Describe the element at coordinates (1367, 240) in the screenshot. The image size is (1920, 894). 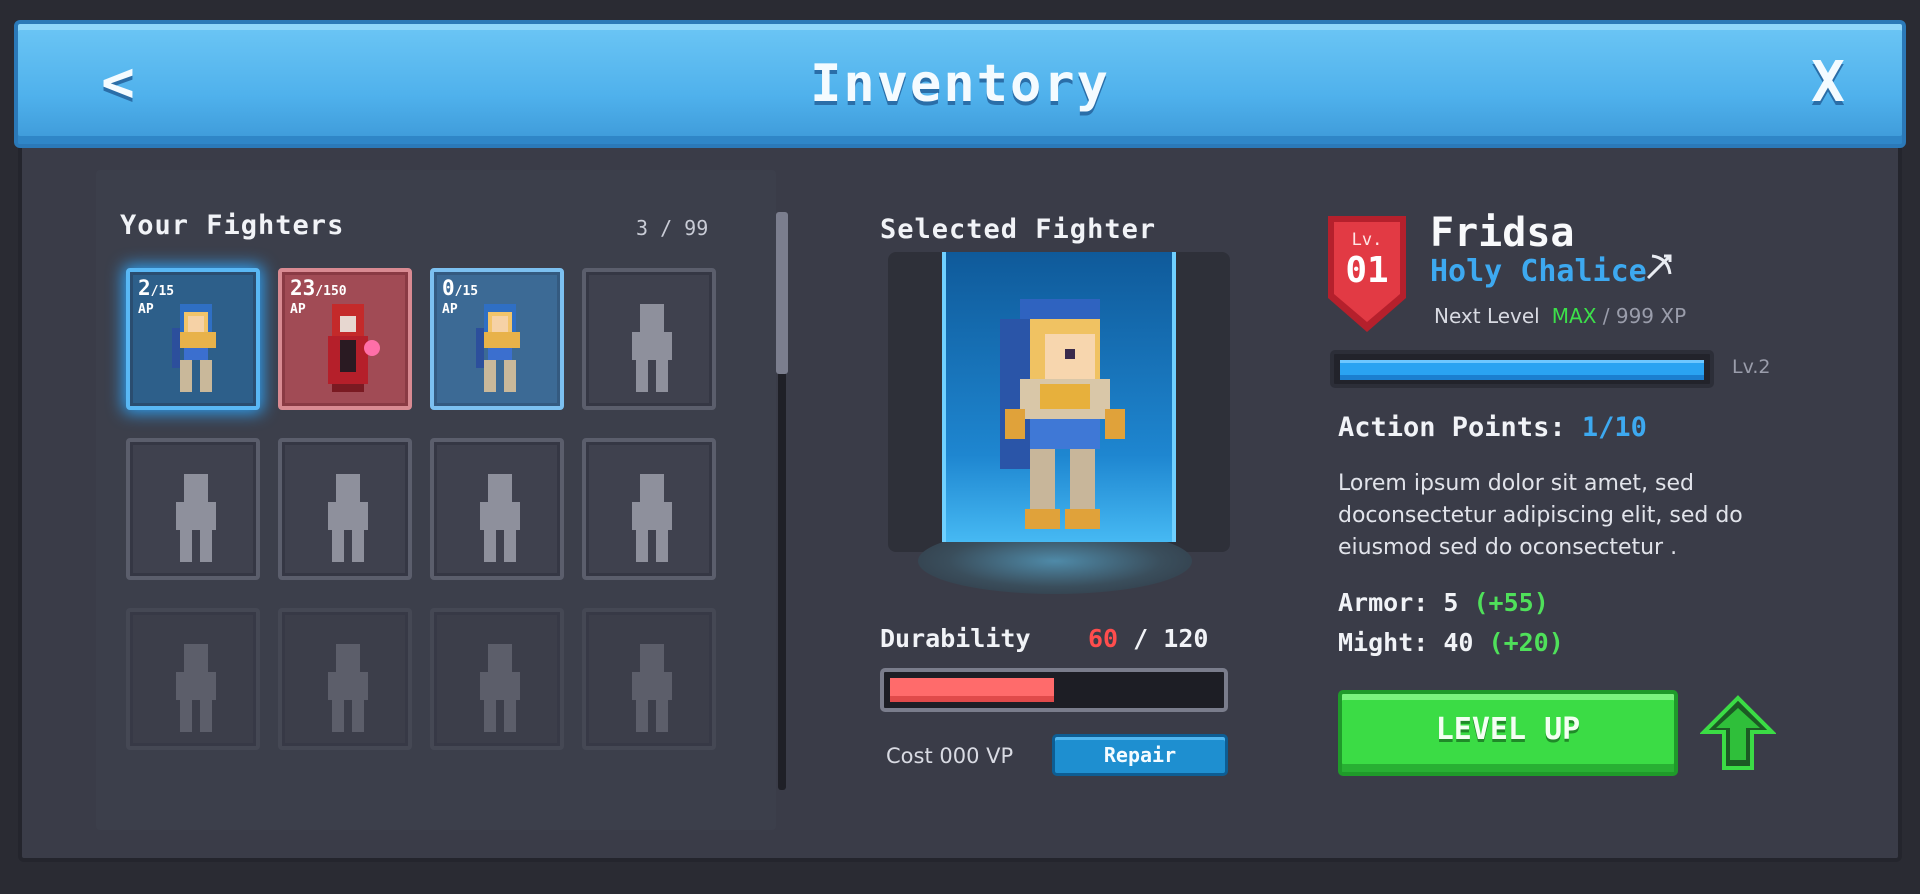
I see `level-prefix: Lv.` at that location.